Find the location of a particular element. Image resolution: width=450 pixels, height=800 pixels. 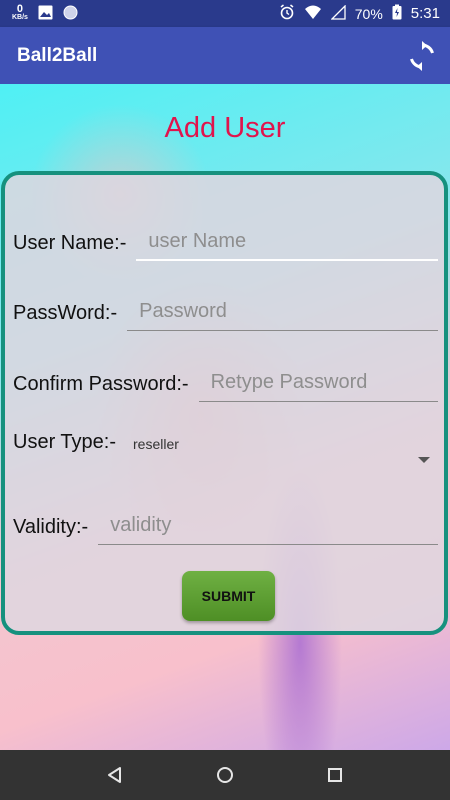

battery-charging-icon is located at coordinates (397, 13).